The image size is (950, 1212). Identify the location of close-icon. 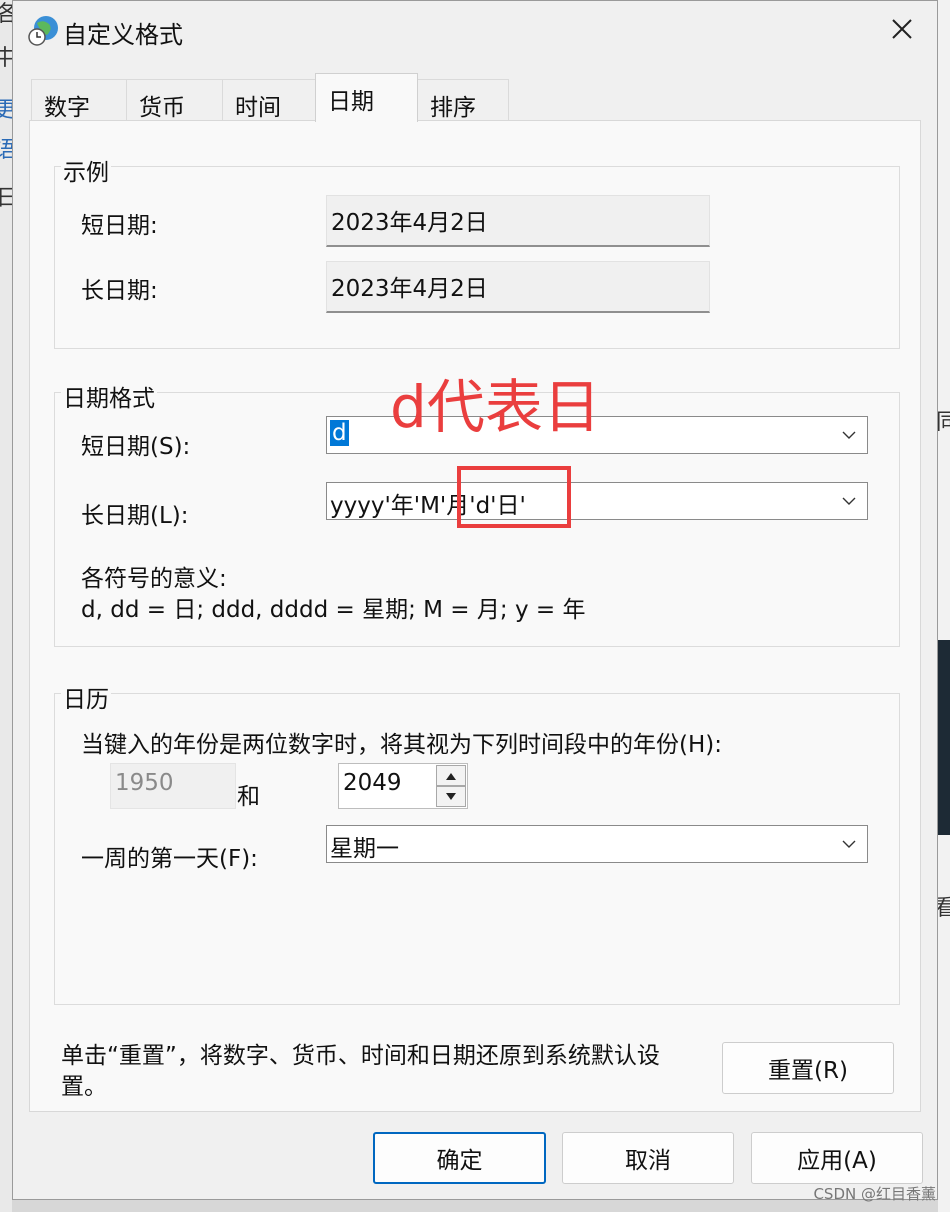
(902, 29).